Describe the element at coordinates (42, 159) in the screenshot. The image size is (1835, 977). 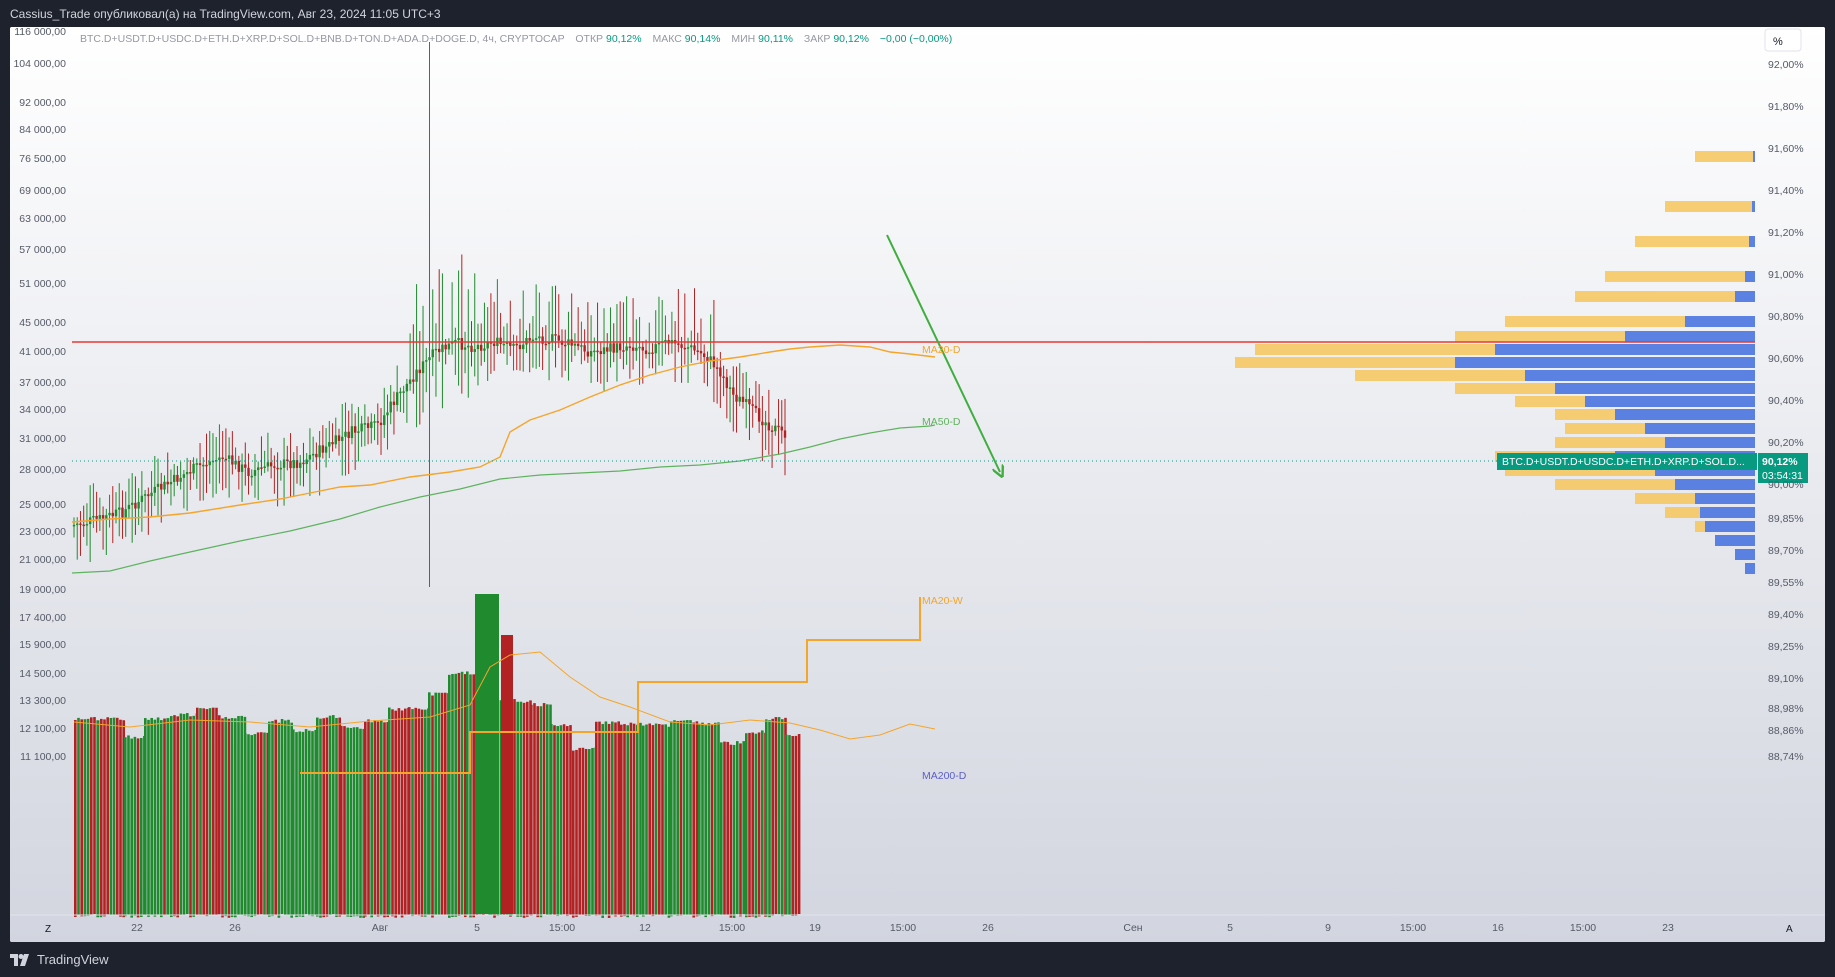
I see `left-axis-tick: 76 500,00` at that location.